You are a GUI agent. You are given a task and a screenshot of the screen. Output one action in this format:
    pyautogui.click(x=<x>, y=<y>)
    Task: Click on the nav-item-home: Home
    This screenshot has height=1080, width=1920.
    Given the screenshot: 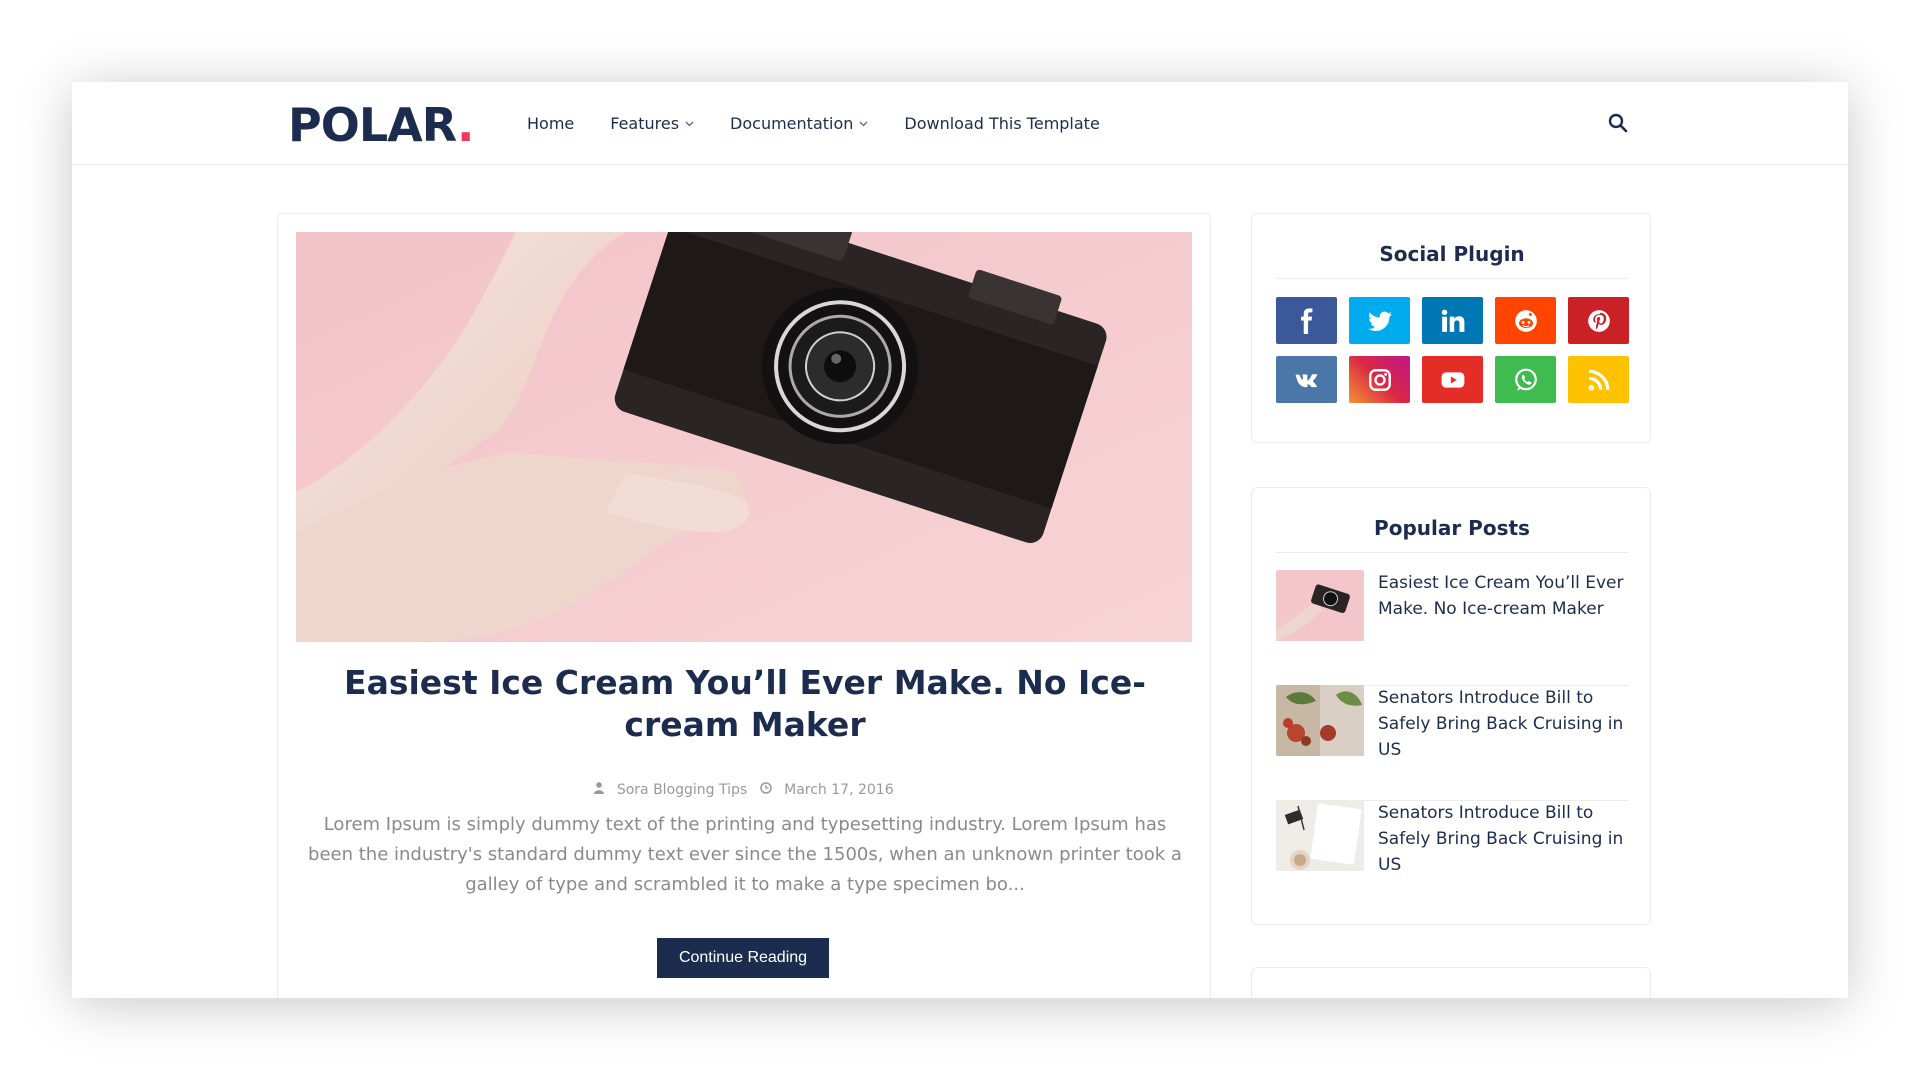 What is the action you would take?
    pyautogui.click(x=550, y=123)
    